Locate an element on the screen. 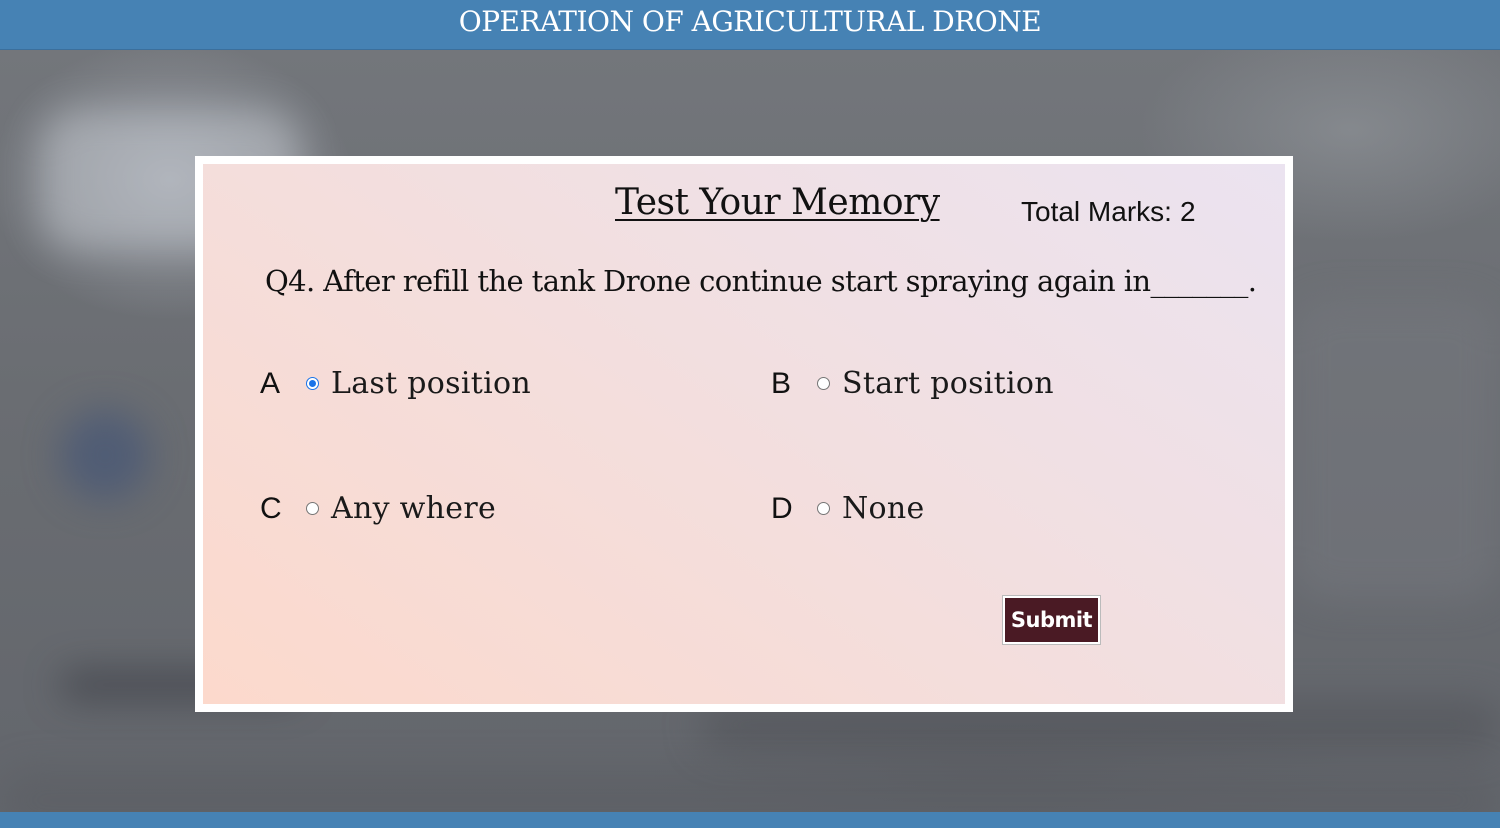 The width and height of the screenshot is (1500, 828). submit-button: Submit is located at coordinates (1051, 620).